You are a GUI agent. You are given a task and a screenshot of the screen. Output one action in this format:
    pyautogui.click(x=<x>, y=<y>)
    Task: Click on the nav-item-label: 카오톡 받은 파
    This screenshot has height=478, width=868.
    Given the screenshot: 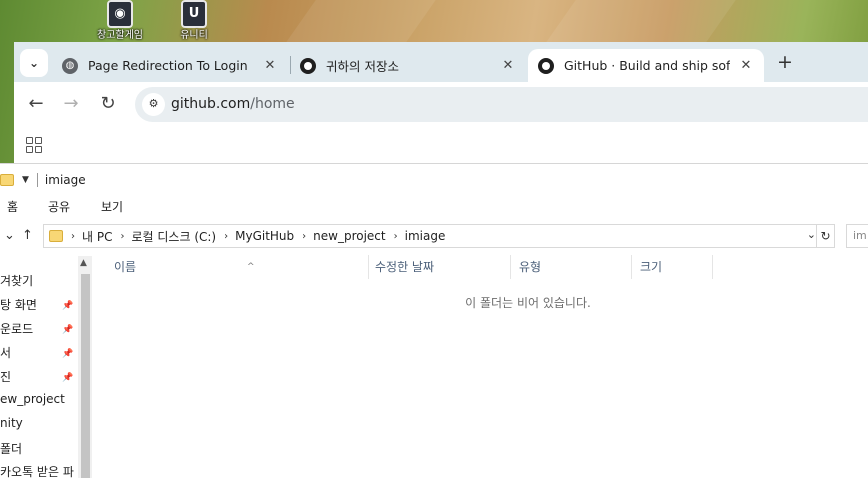 What is the action you would take?
    pyautogui.click(x=37, y=471)
    